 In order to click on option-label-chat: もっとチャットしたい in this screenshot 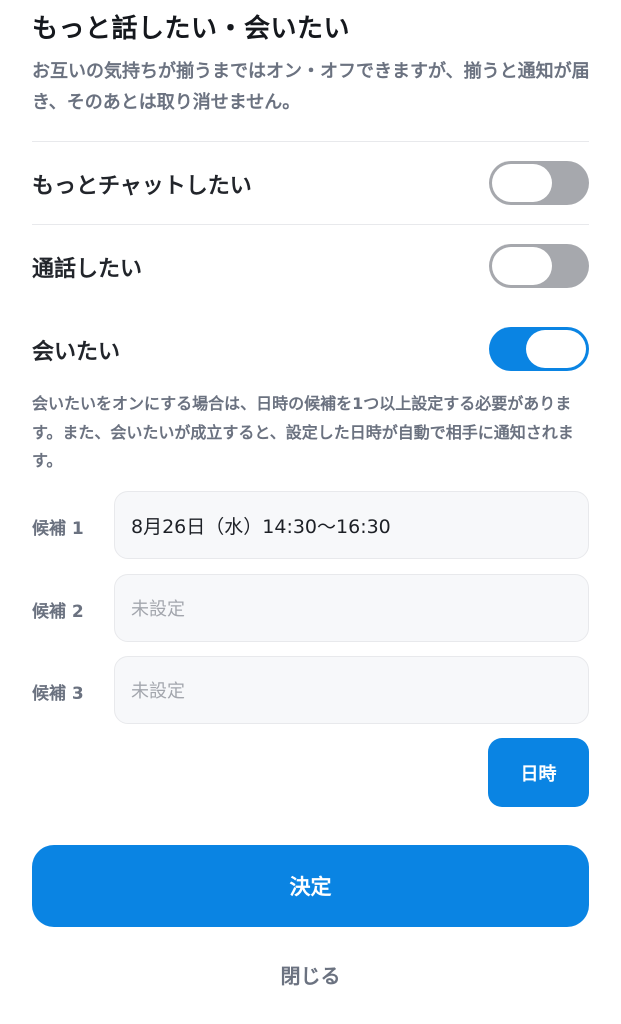, I will do `click(142, 186)`.